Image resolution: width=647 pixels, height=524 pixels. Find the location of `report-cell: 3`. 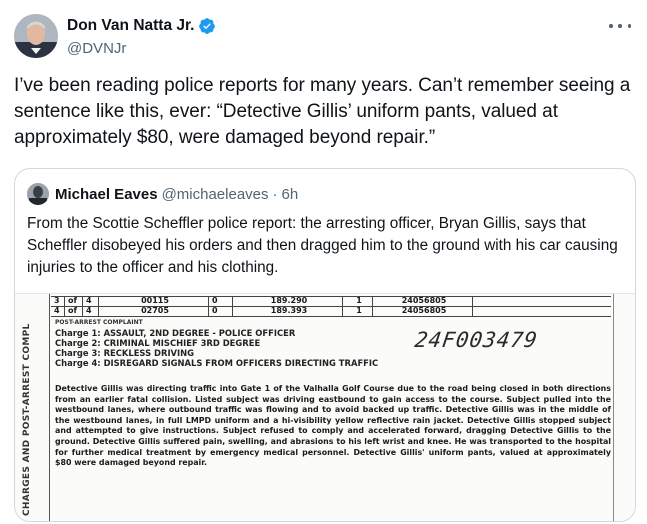

report-cell: 3 is located at coordinates (58, 301).